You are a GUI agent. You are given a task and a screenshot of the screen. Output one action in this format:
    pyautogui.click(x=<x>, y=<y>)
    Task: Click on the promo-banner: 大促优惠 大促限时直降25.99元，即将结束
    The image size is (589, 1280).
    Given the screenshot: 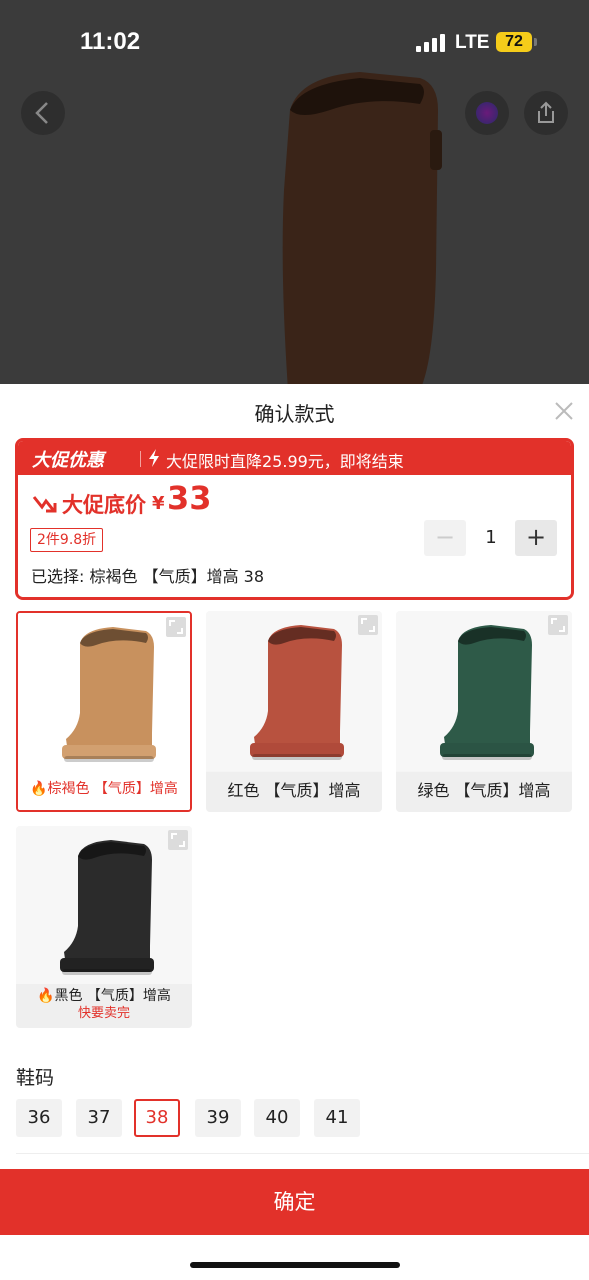 What is the action you would take?
    pyautogui.click(x=294, y=458)
    